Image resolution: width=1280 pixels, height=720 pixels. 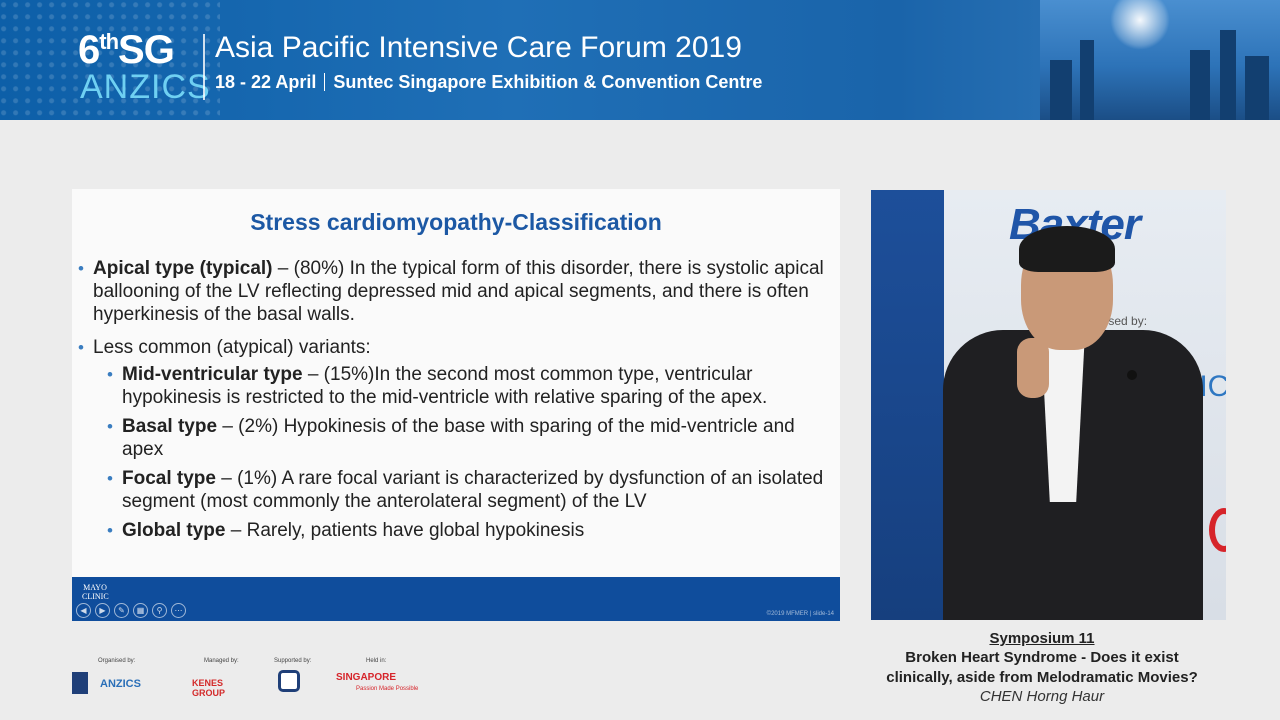 I want to click on event-logo-edition: 6thSG, so click(x=126, y=50).